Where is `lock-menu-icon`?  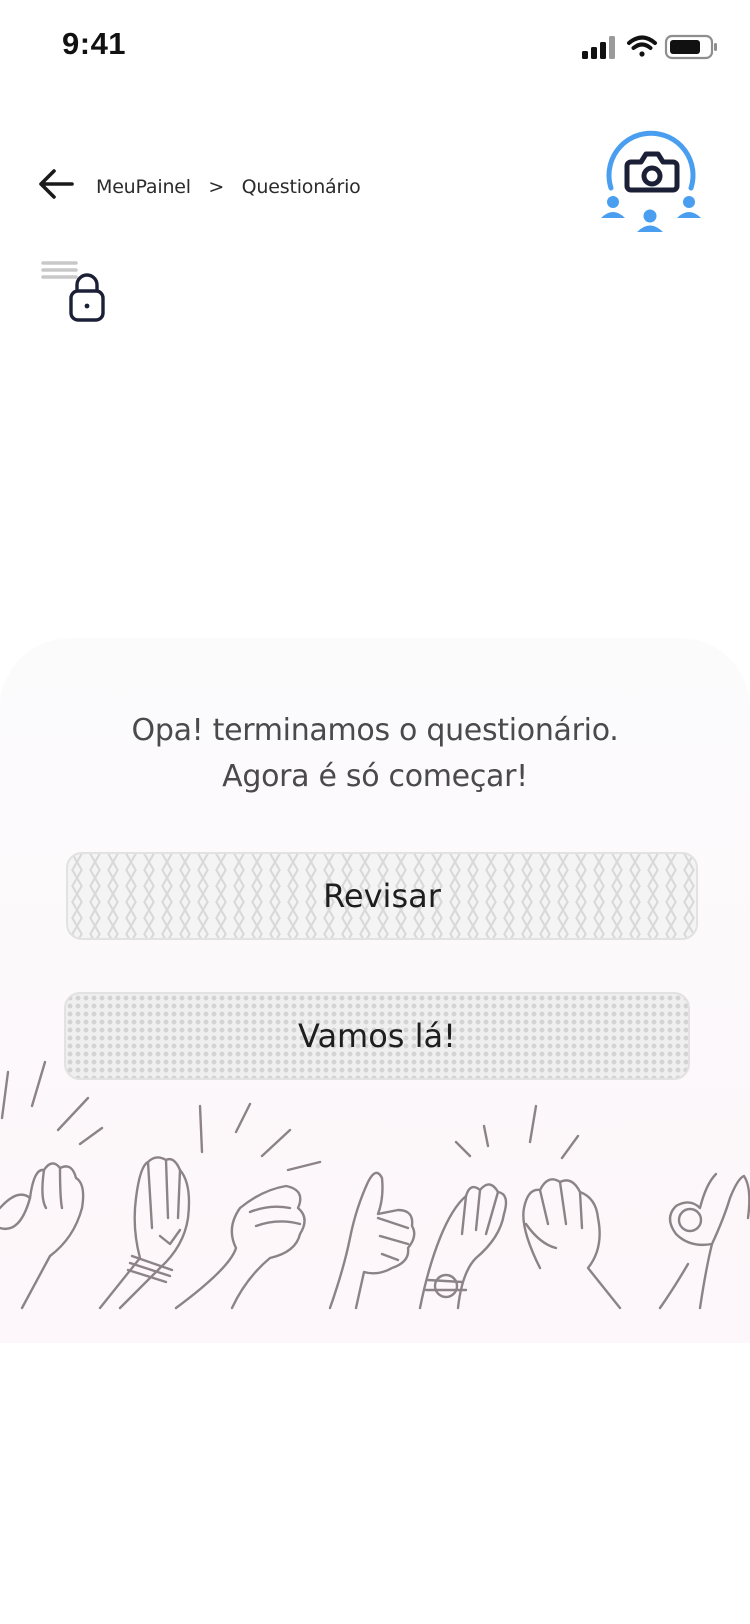 lock-menu-icon is located at coordinates (73, 291).